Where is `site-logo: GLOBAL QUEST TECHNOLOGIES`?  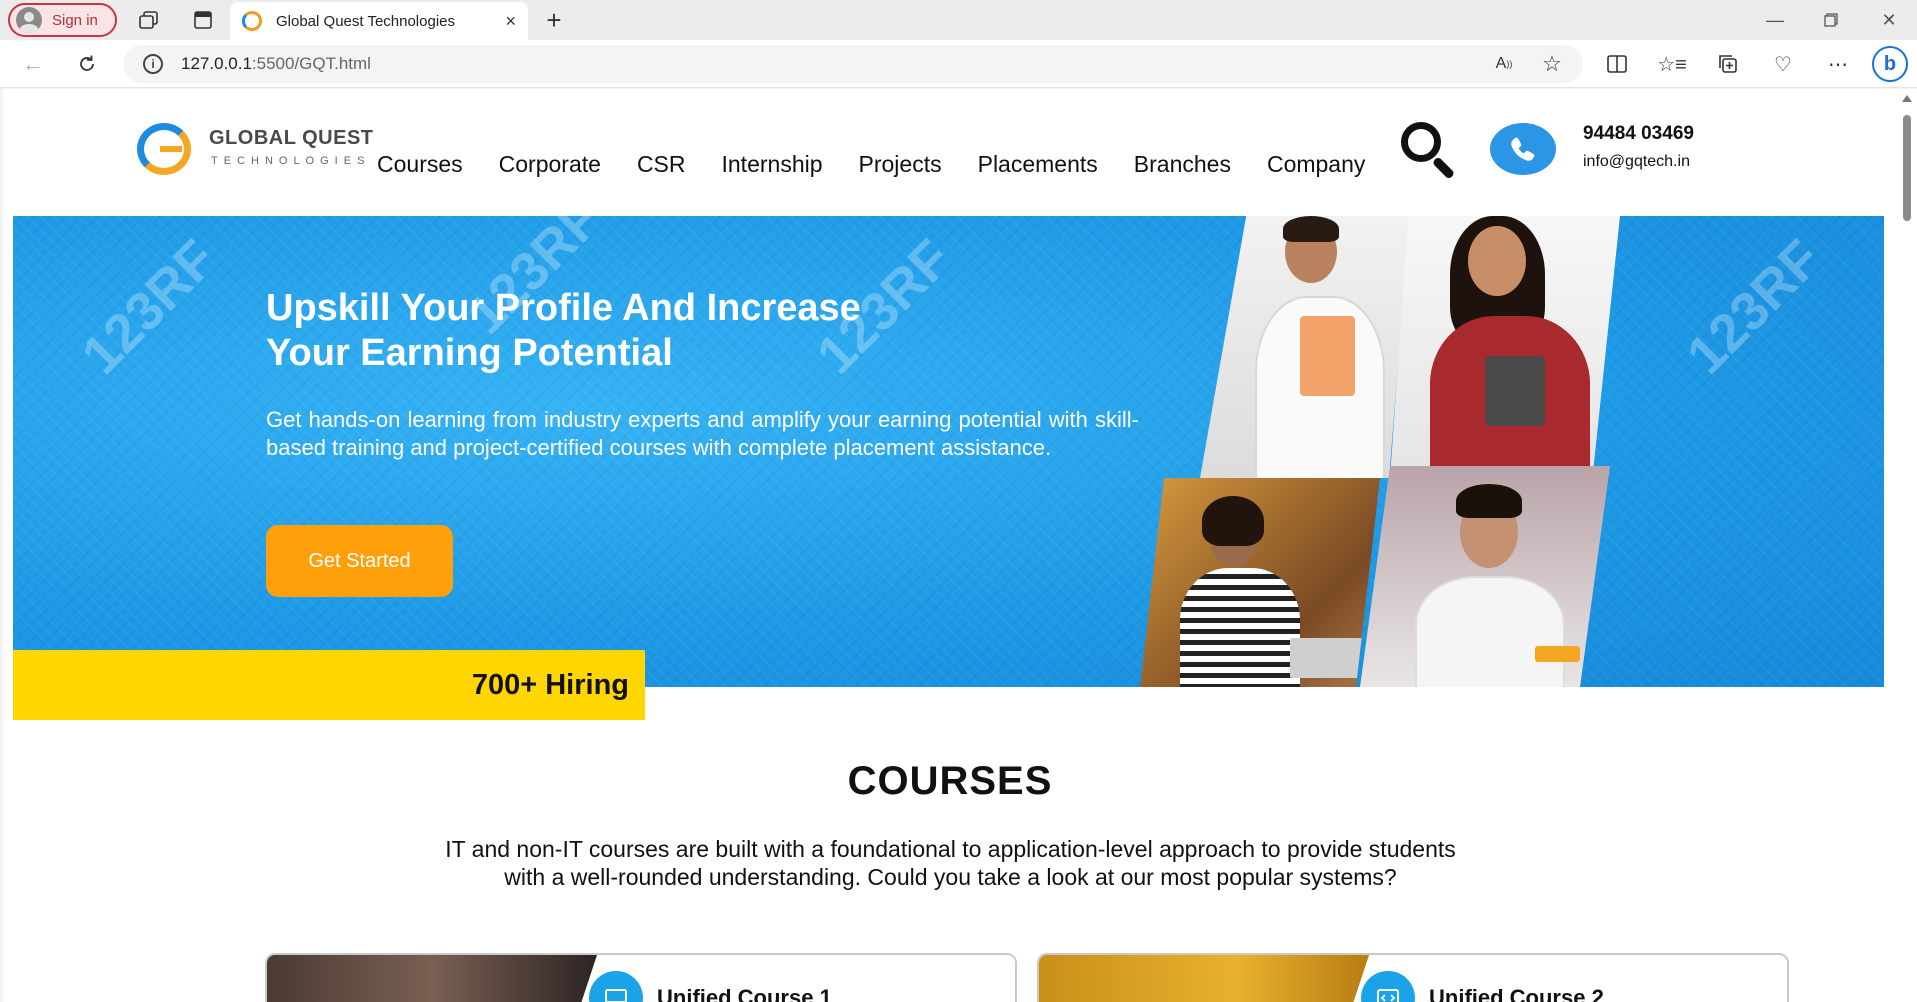
site-logo: GLOBAL QUEST TECHNOLOGIES is located at coordinates (257, 149).